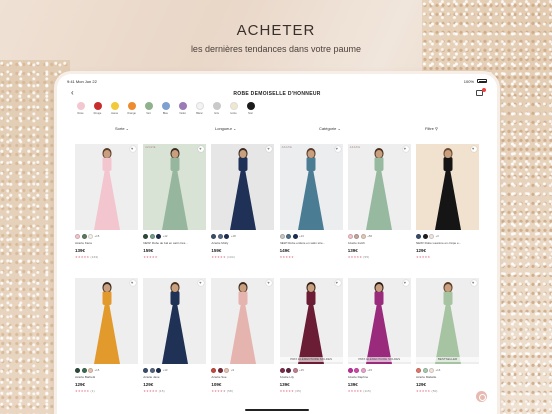 The width and height of the screenshot is (552, 414). What do you see at coordinates (114, 108) in the screenshot?
I see `color-filter-jaune: Jaune` at bounding box center [114, 108].